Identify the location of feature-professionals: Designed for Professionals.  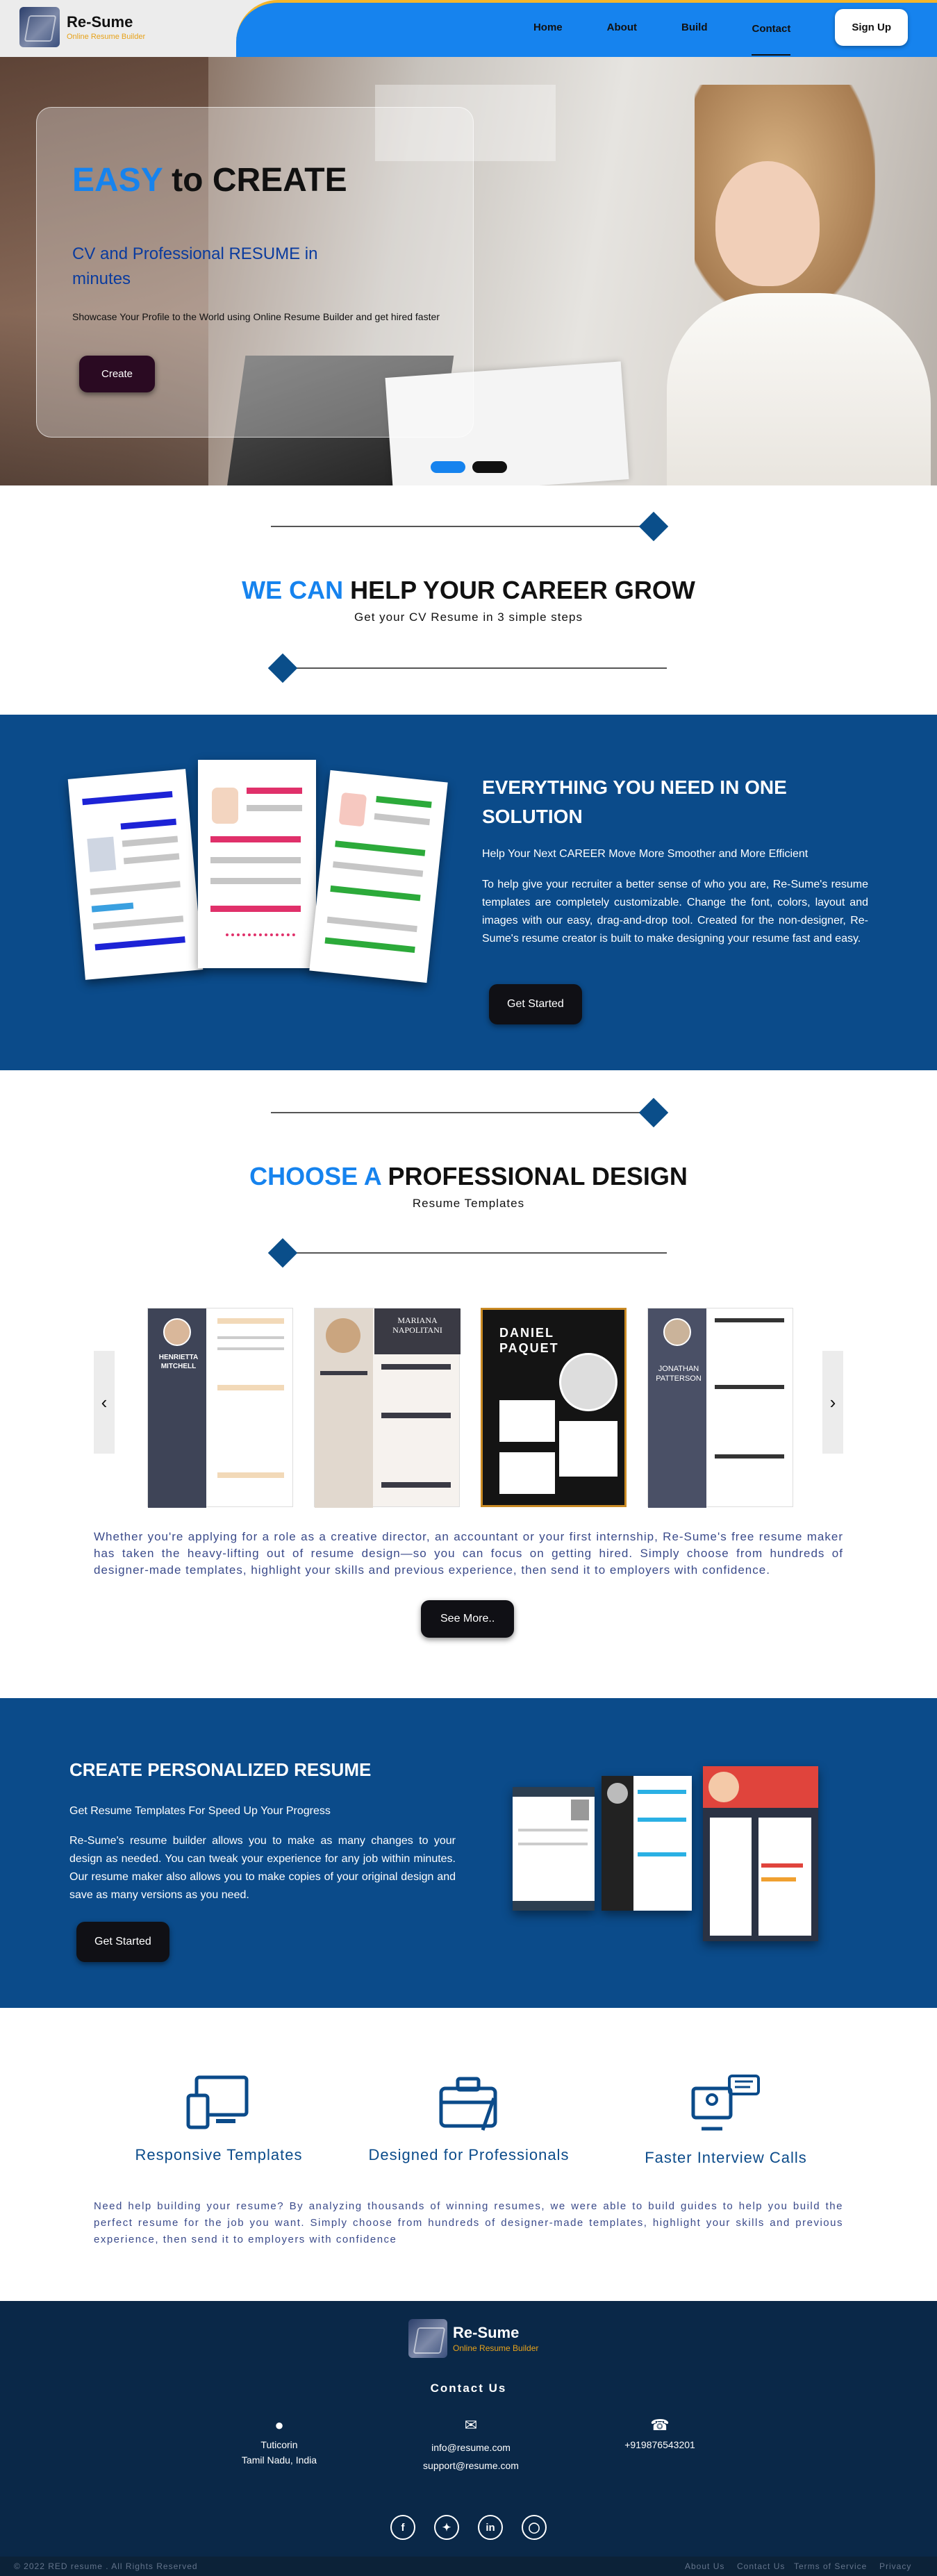
(468, 2118).